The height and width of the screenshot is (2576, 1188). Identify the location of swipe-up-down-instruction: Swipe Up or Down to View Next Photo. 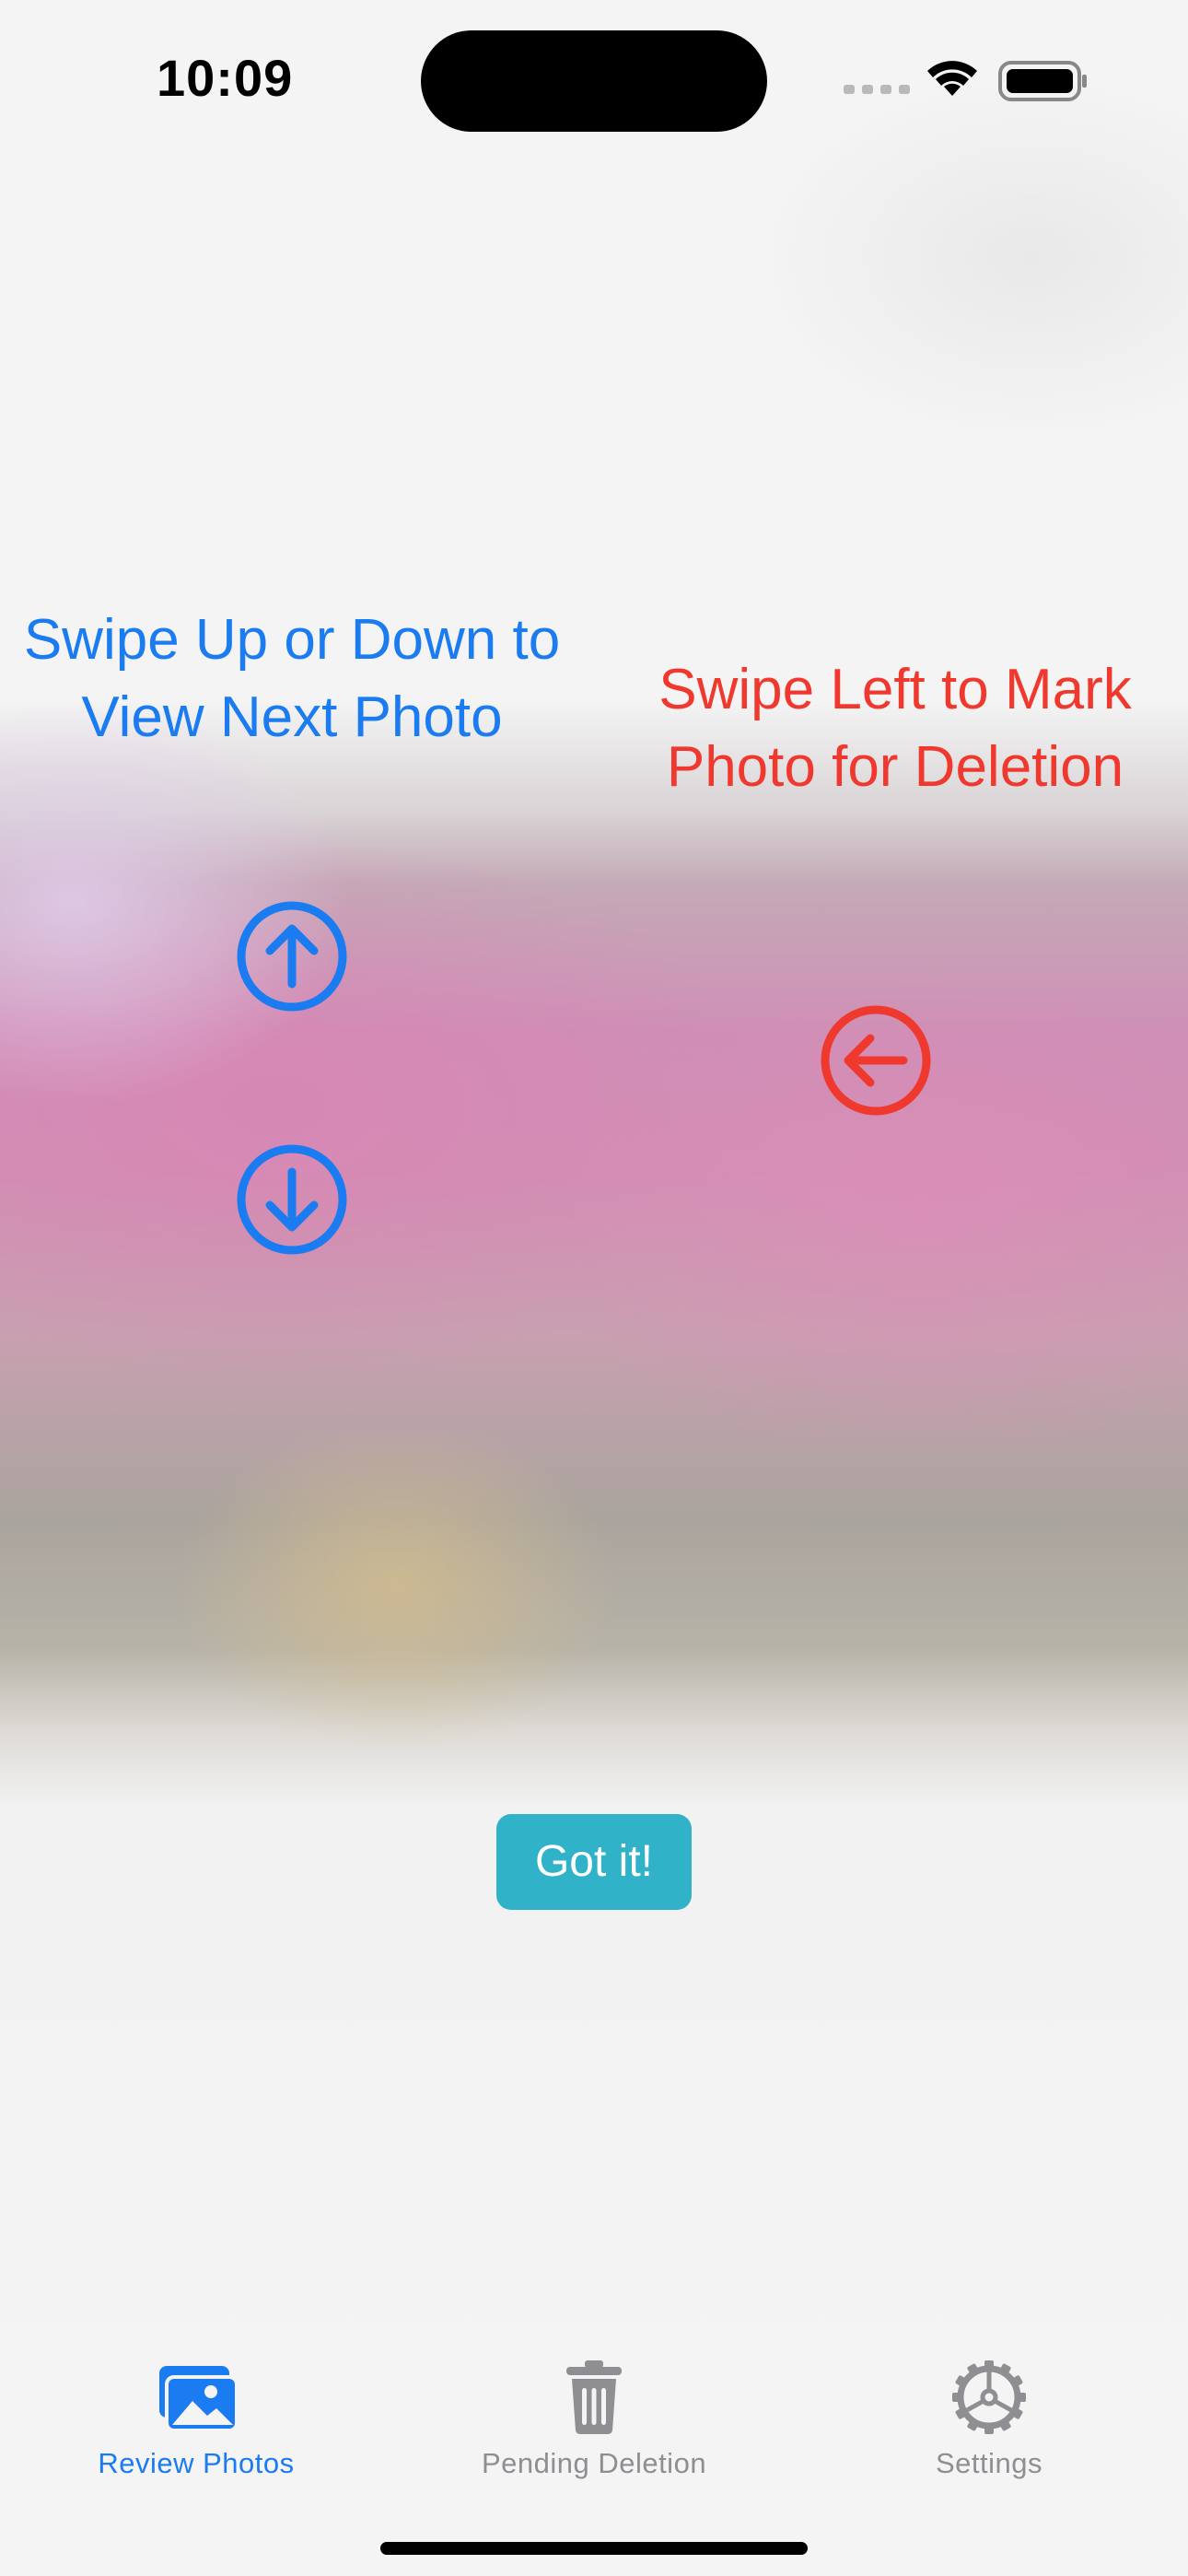
(292, 678).